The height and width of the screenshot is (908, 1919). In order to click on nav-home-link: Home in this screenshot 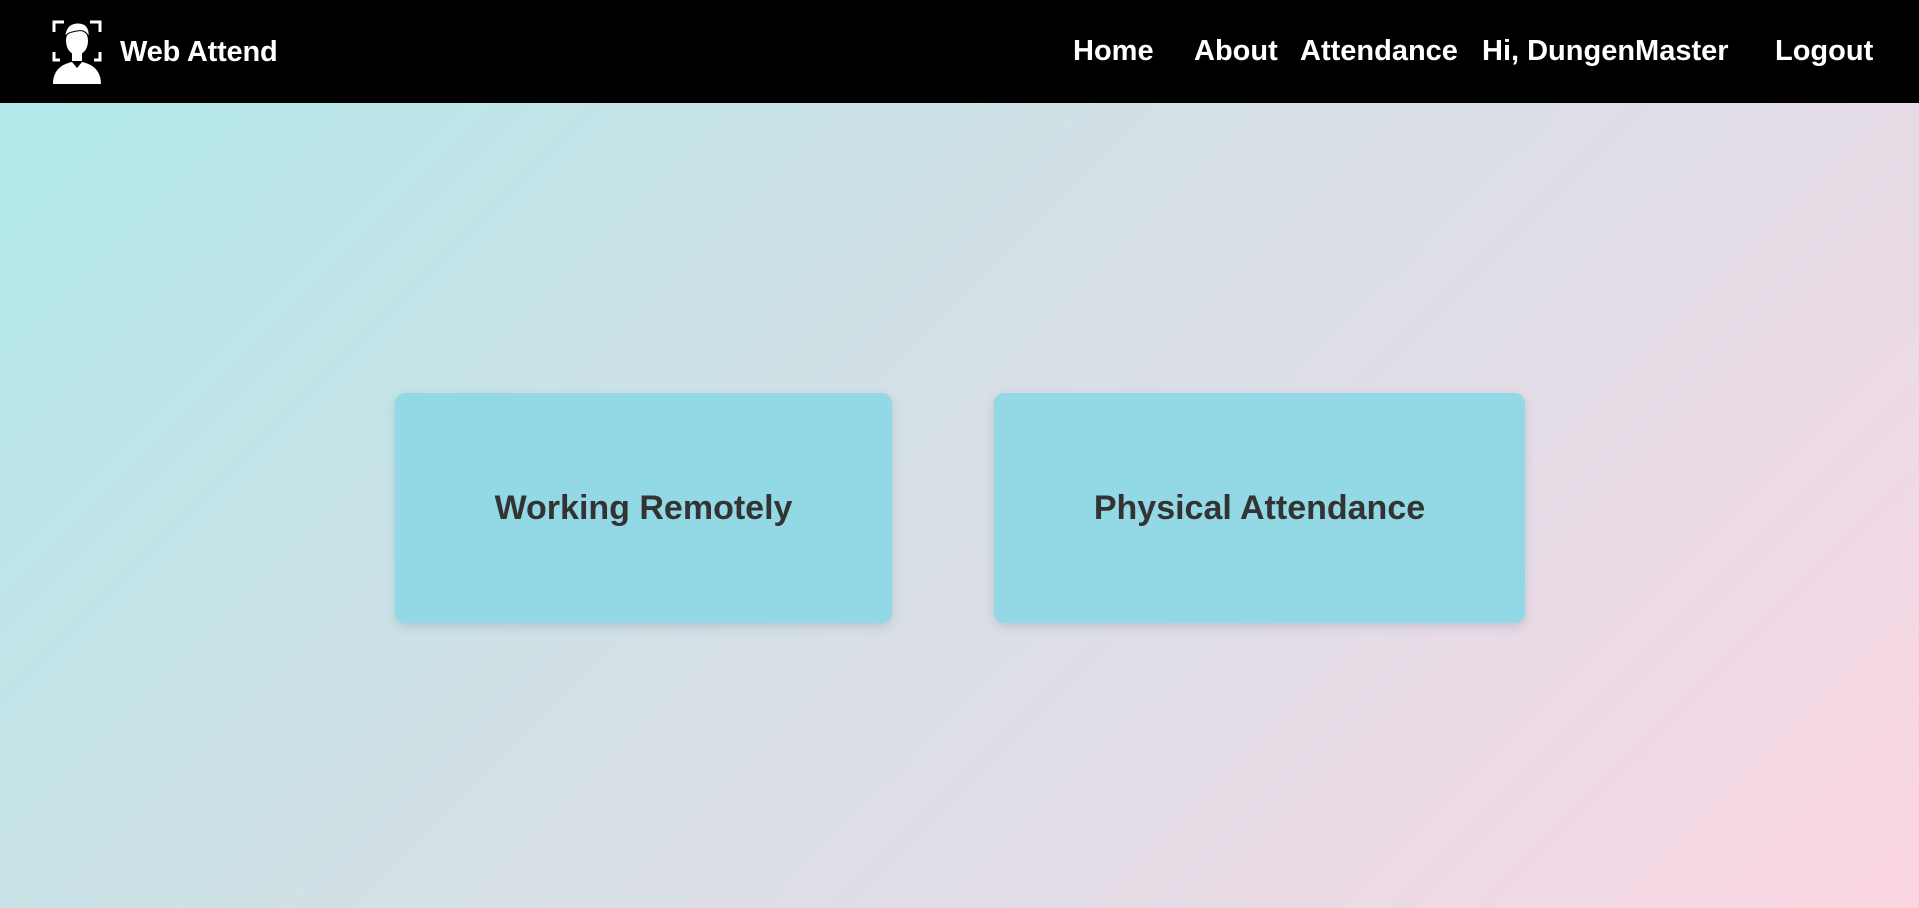, I will do `click(1113, 51)`.